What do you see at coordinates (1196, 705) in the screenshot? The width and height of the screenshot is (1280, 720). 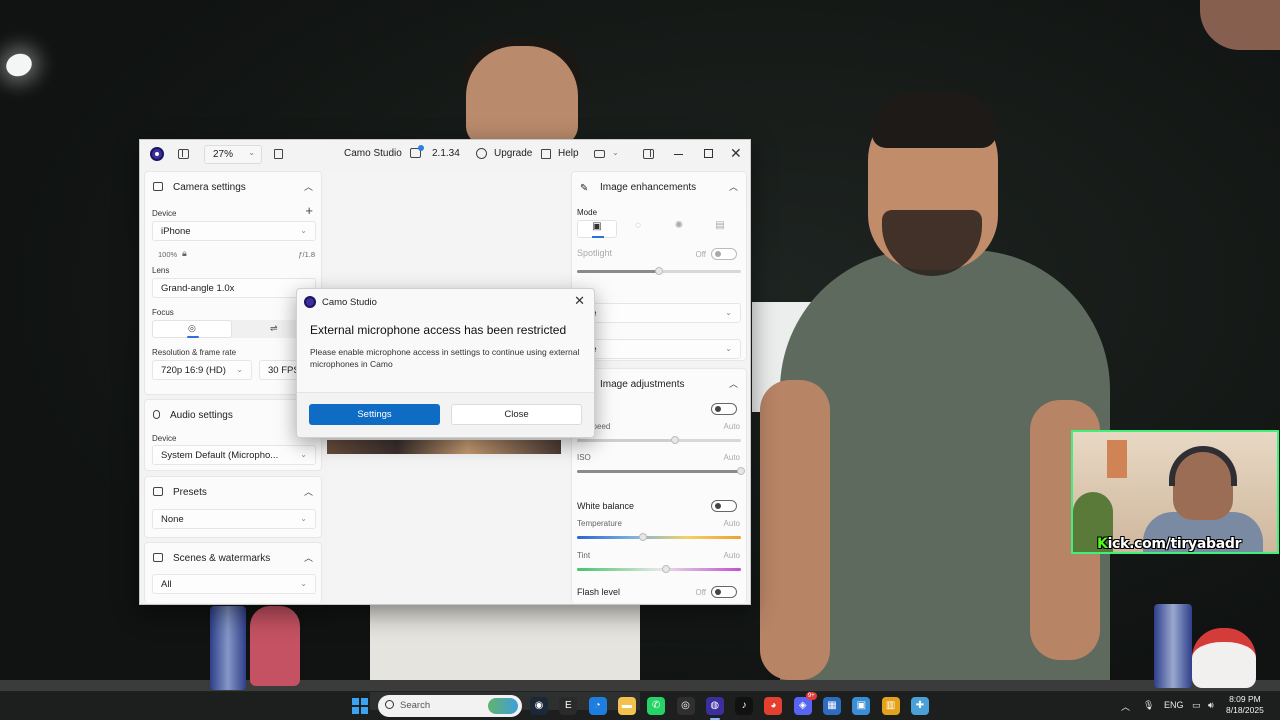 I see `network-icon: ▭` at bounding box center [1196, 705].